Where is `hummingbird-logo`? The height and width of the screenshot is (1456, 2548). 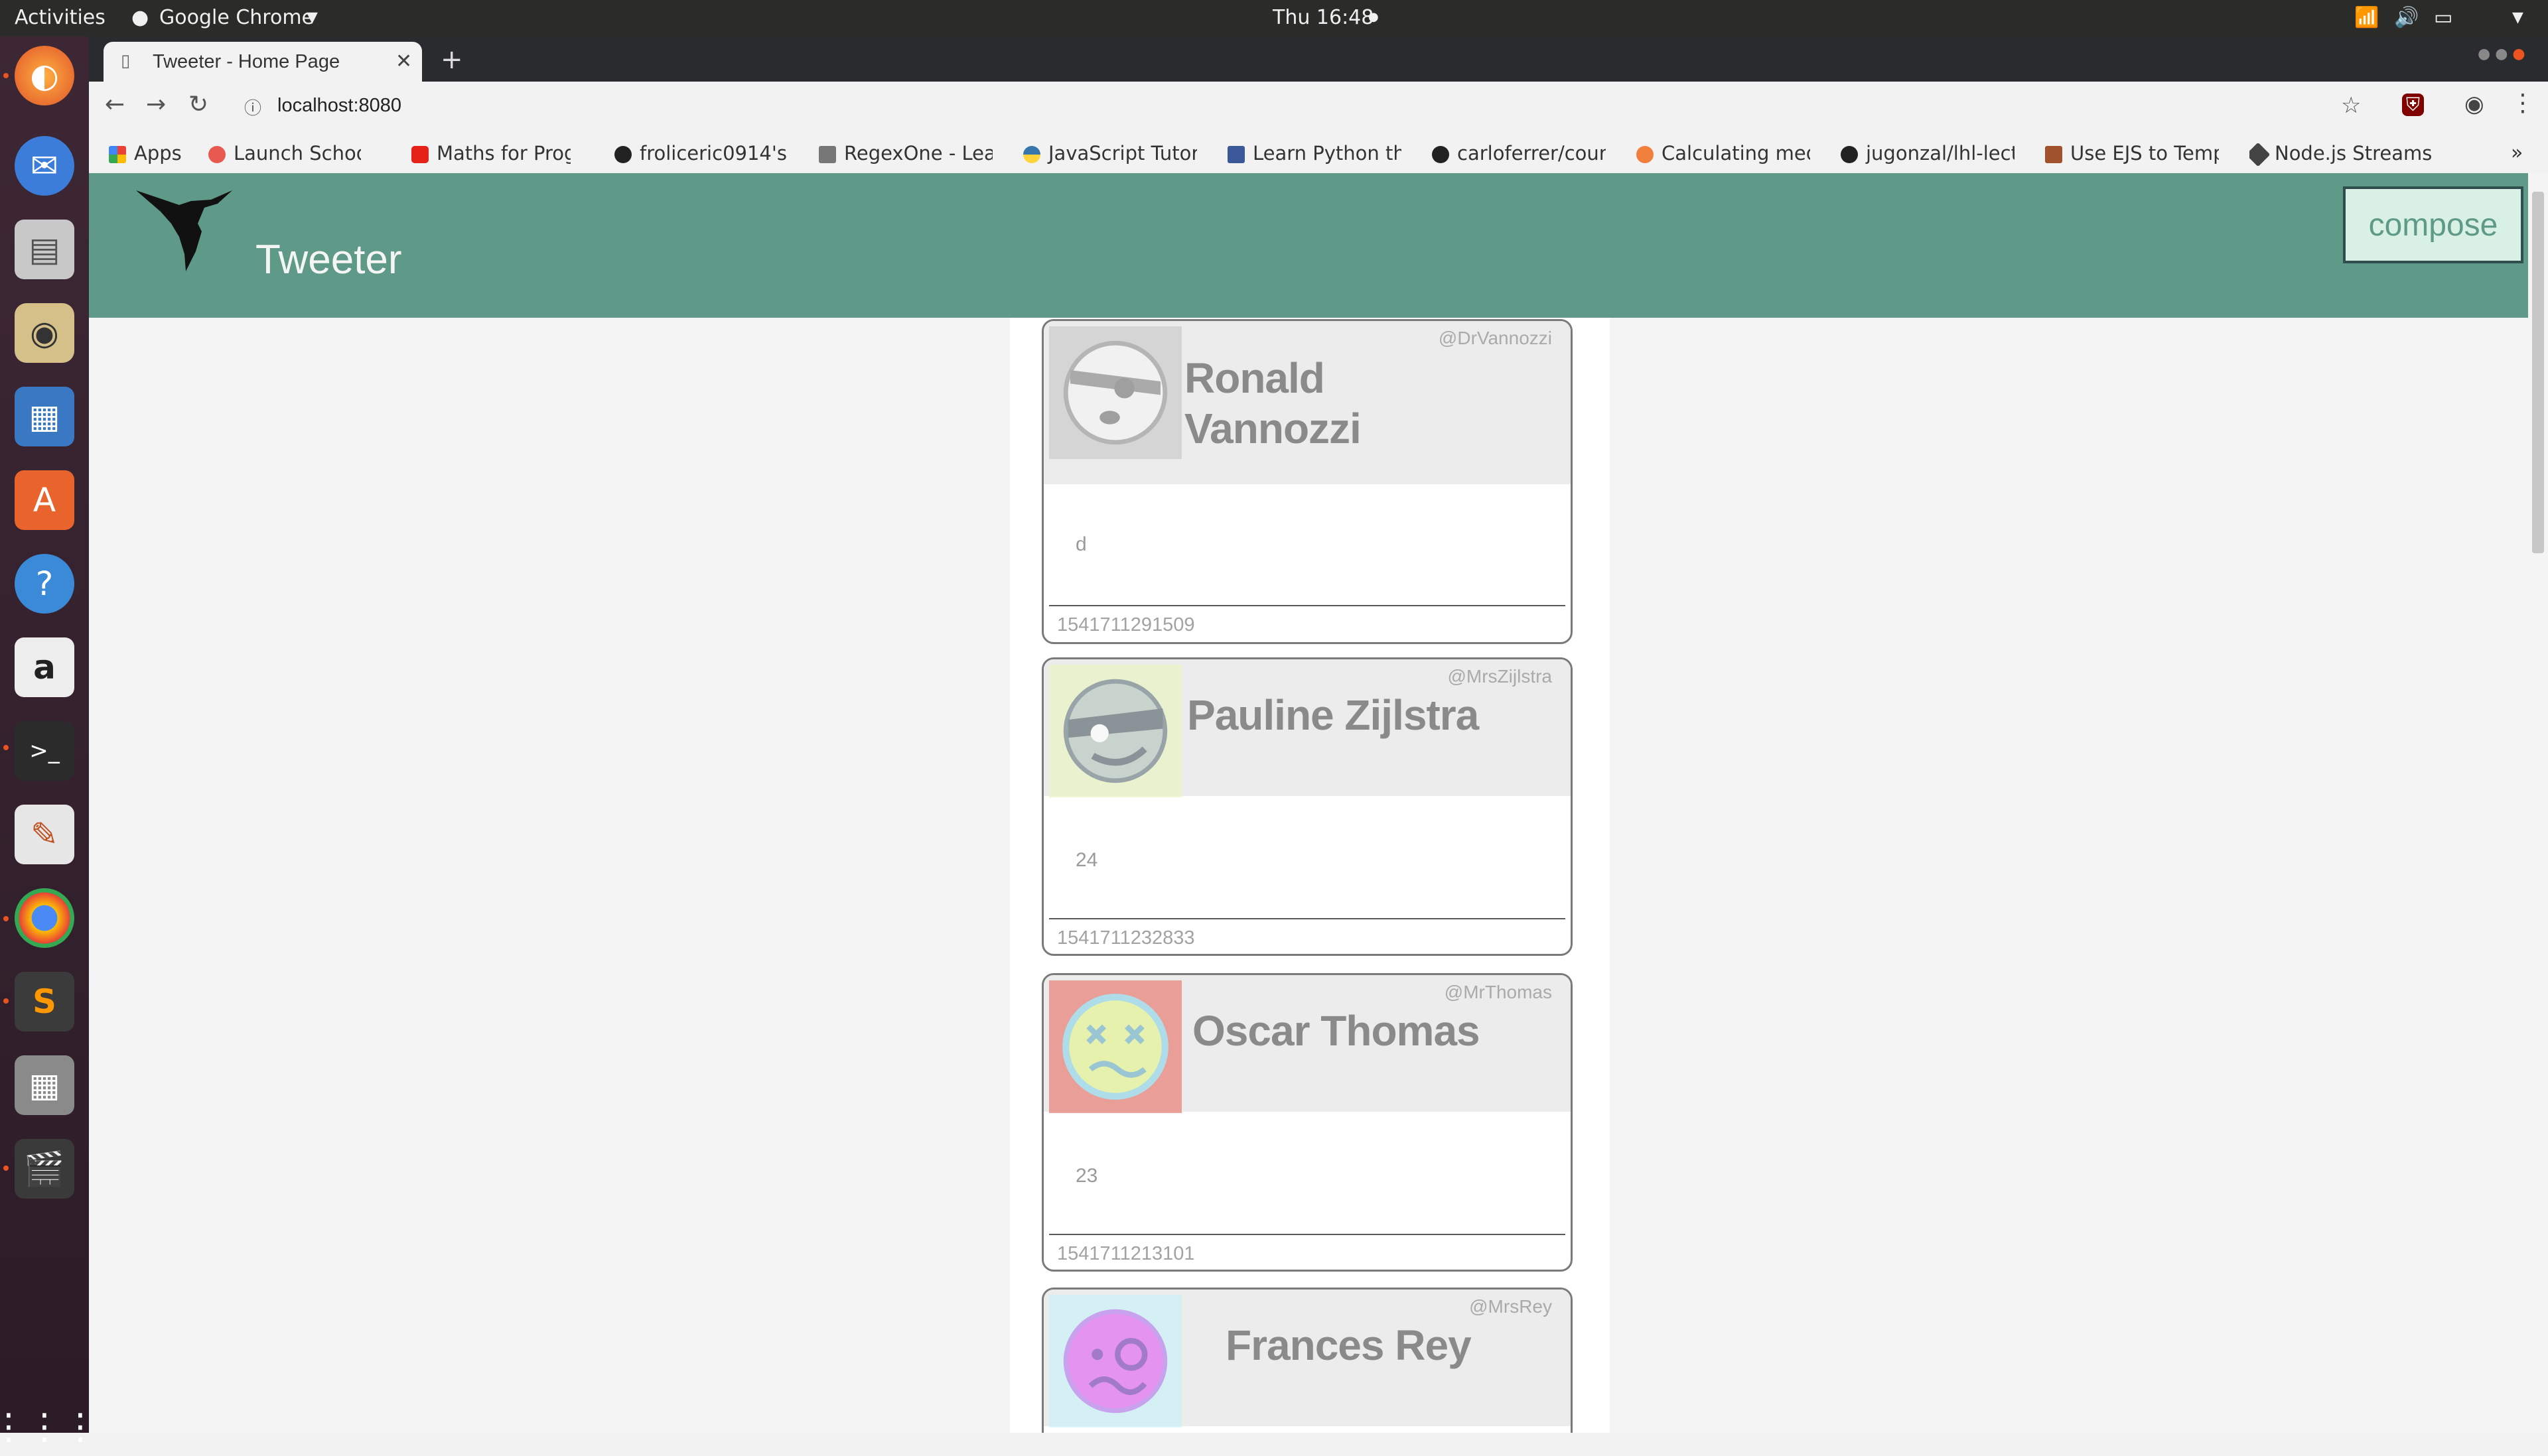 hummingbird-logo is located at coordinates (184, 230).